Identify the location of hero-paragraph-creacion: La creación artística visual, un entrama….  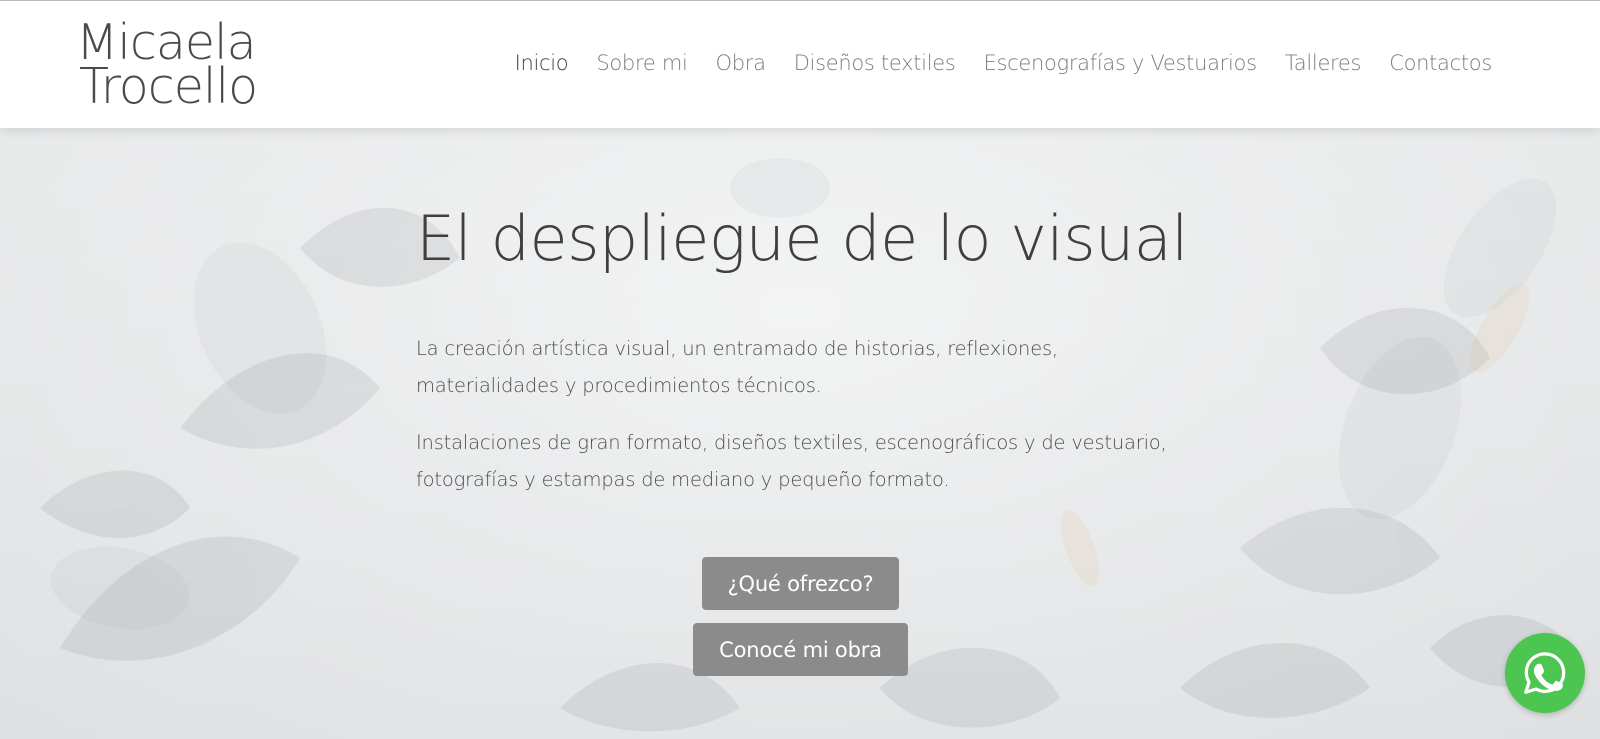
(737, 367).